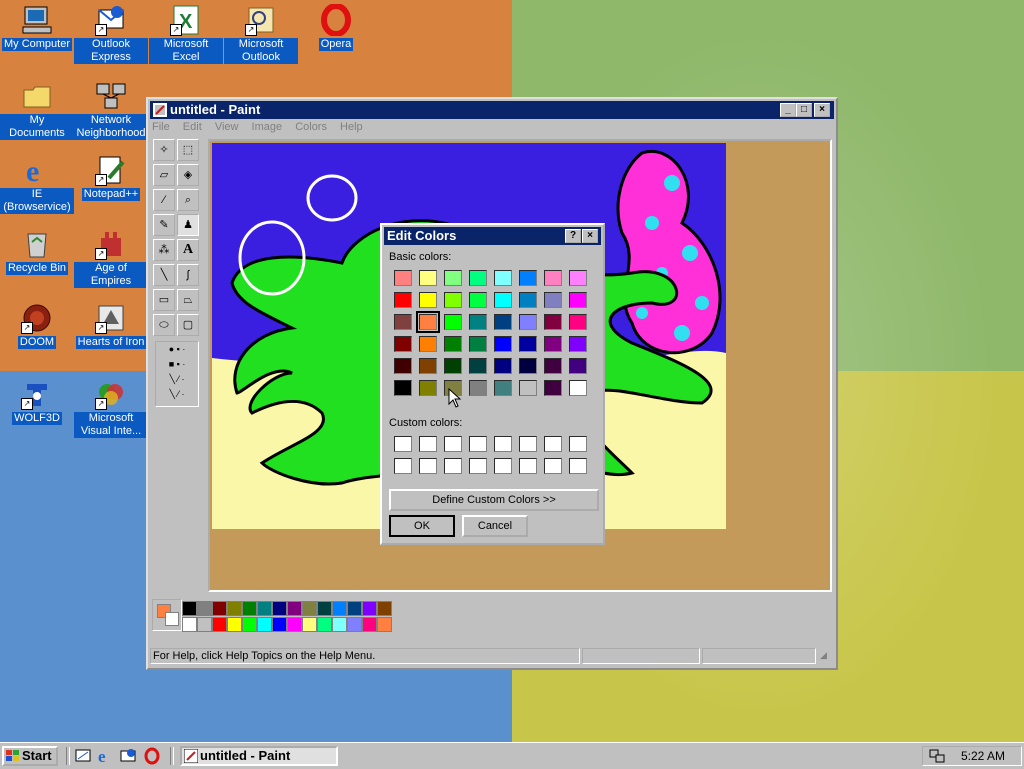  Describe the element at coordinates (164, 250) in the screenshot. I see `airbrush-tool: ⁂` at that location.